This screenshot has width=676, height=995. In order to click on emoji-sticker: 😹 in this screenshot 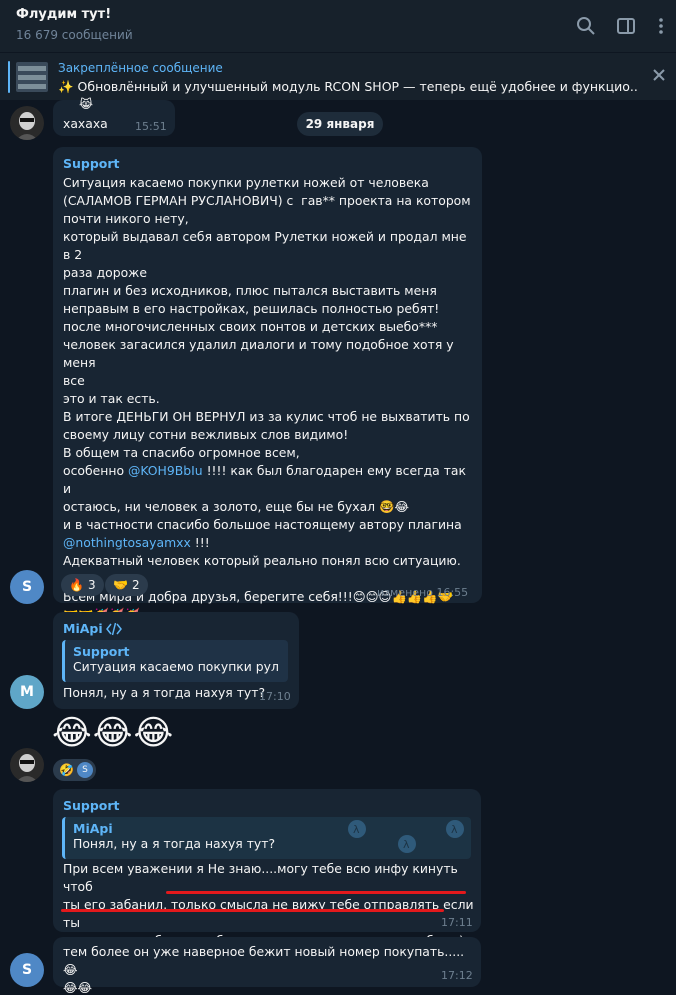, I will do `click(86, 104)`.